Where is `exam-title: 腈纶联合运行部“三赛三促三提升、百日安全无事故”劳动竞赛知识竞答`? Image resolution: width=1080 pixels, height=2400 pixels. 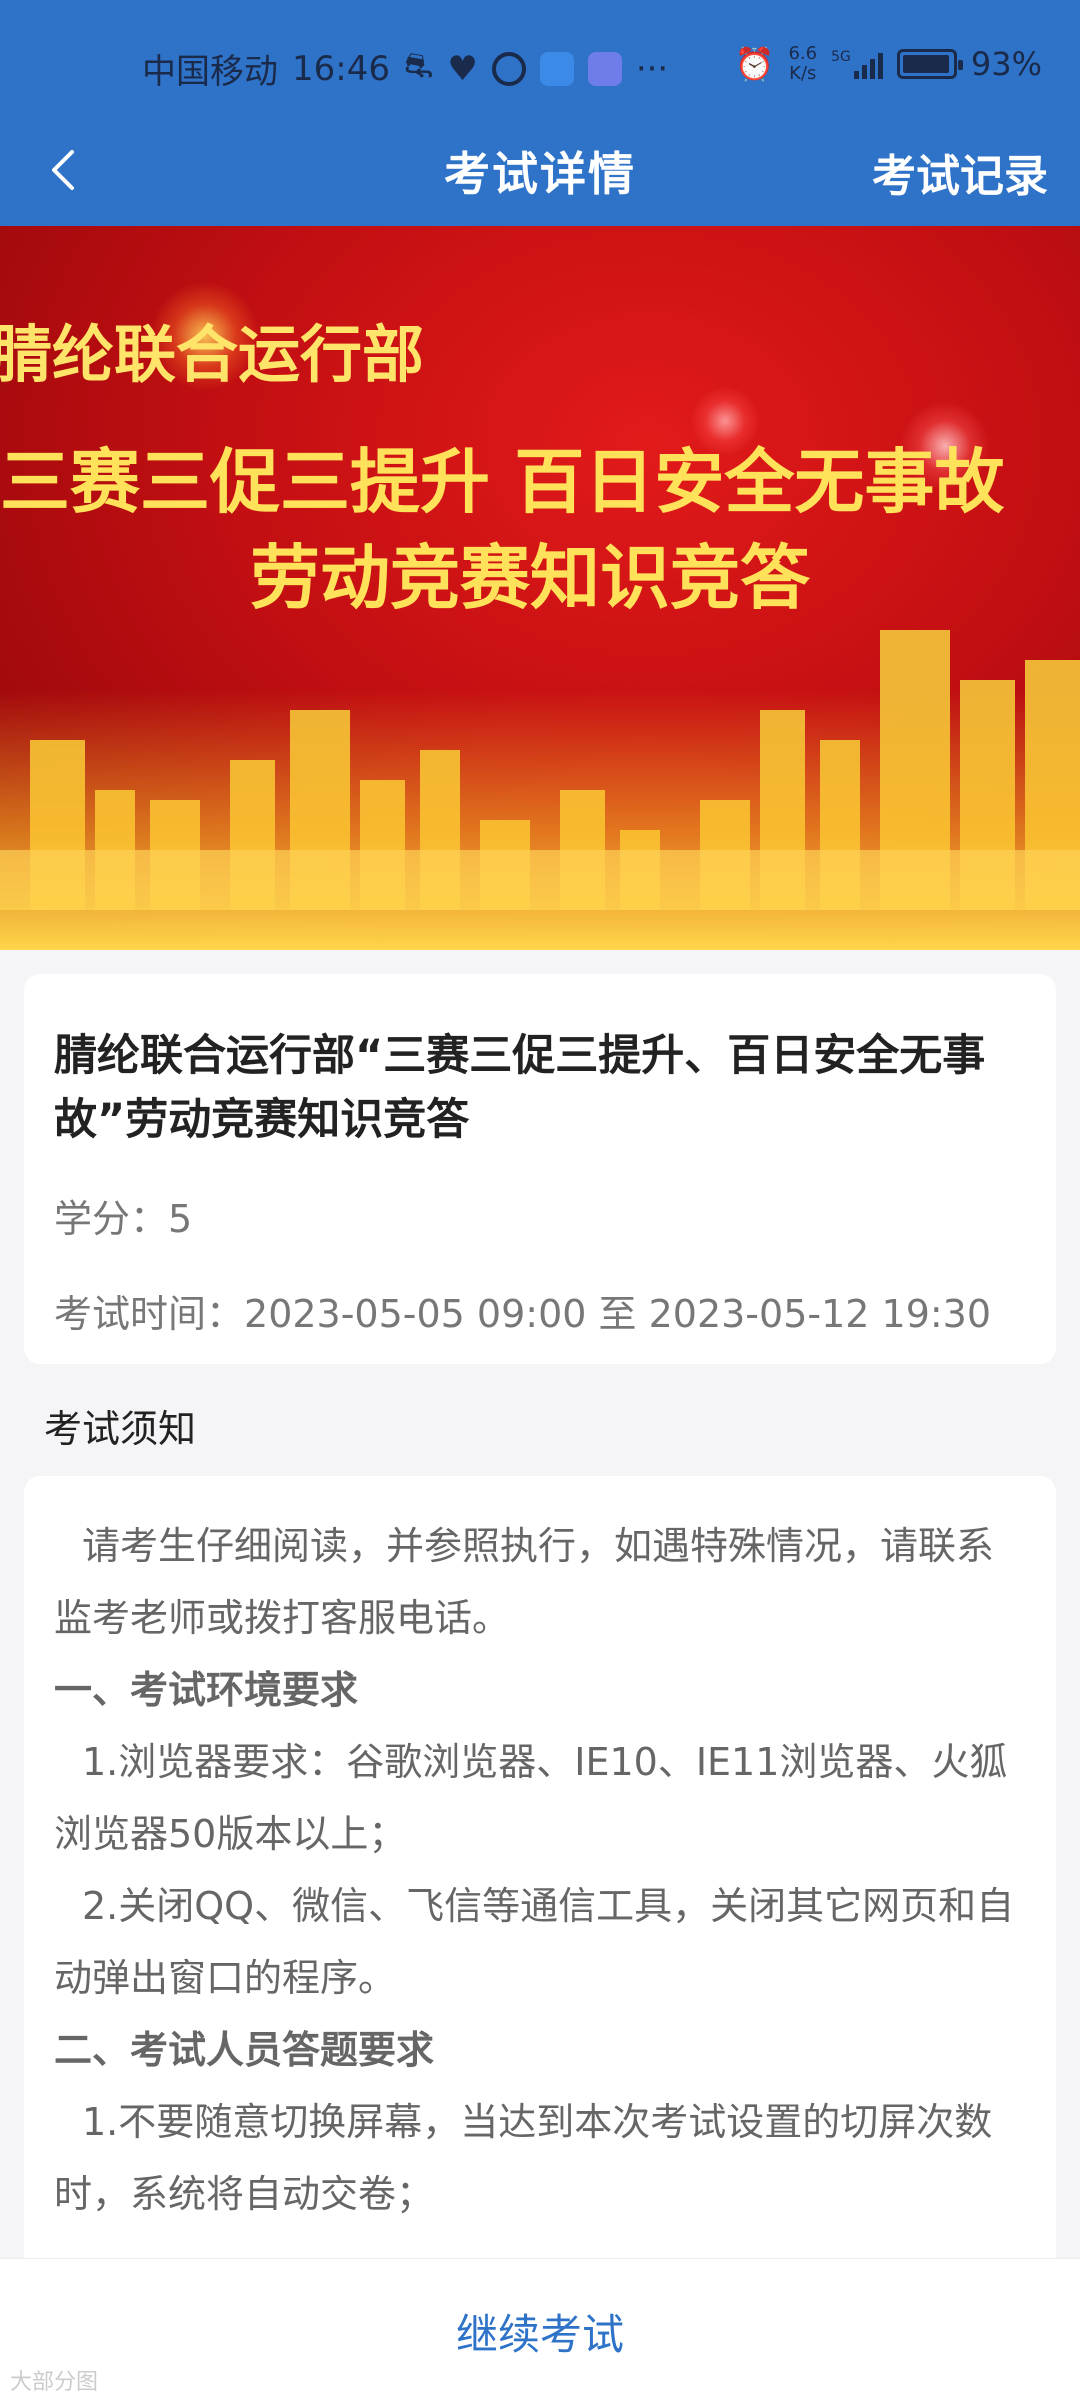 exam-title: 腈纶联合运行部“三赛三促三提升、百日安全无事故”劳动竞赛知识竞答 is located at coordinates (520, 1088).